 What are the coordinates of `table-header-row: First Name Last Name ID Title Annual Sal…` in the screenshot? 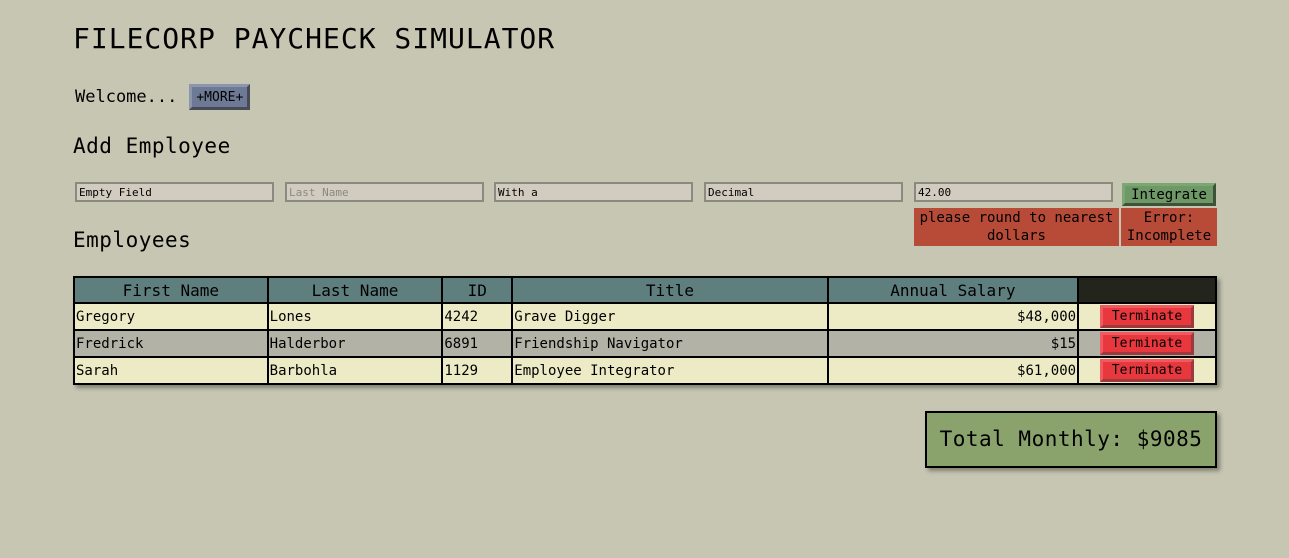 It's located at (645, 290).